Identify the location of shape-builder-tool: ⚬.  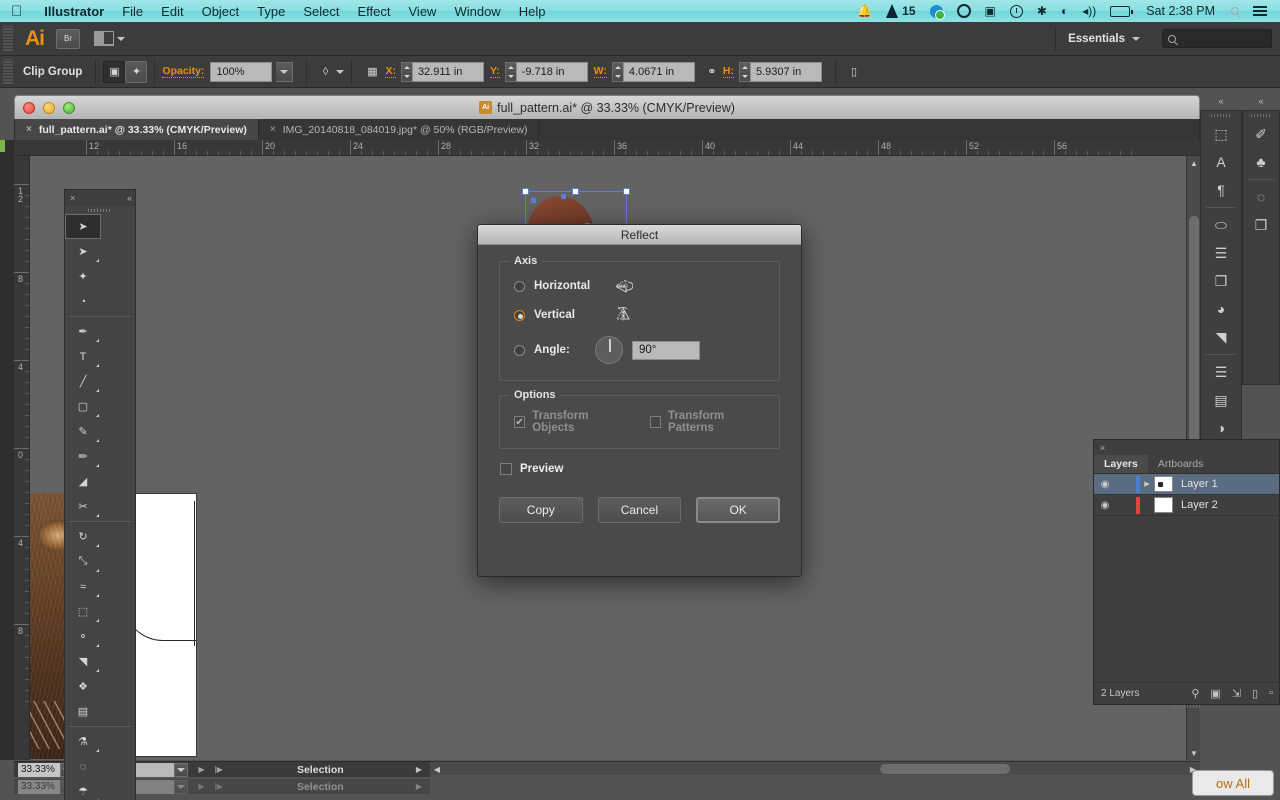
(83, 636).